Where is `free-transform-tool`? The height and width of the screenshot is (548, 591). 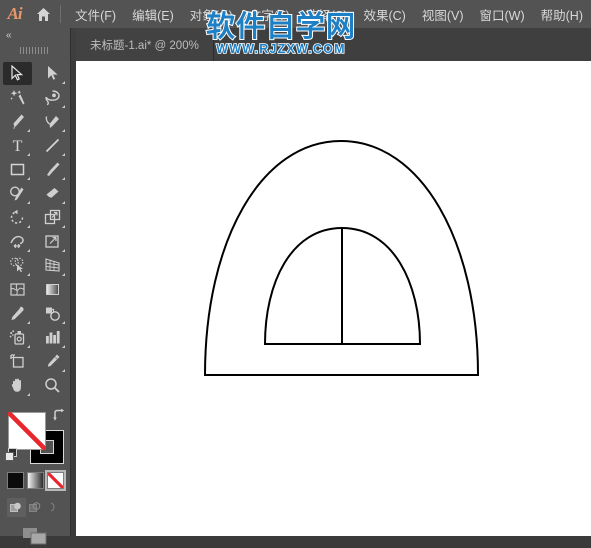
free-transform-tool is located at coordinates (52, 241).